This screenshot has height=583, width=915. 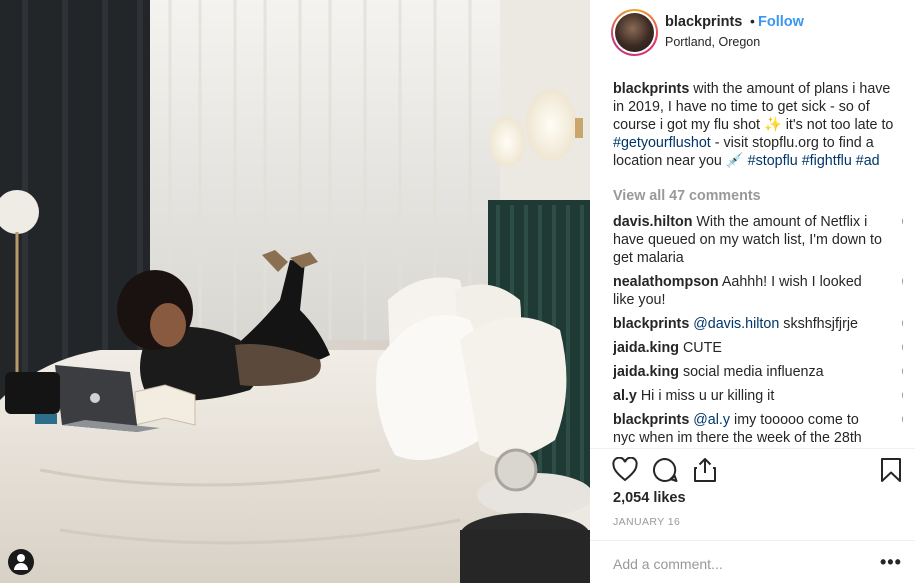 I want to click on view-all-comments-link: View all 47 comments, so click(x=758, y=196).